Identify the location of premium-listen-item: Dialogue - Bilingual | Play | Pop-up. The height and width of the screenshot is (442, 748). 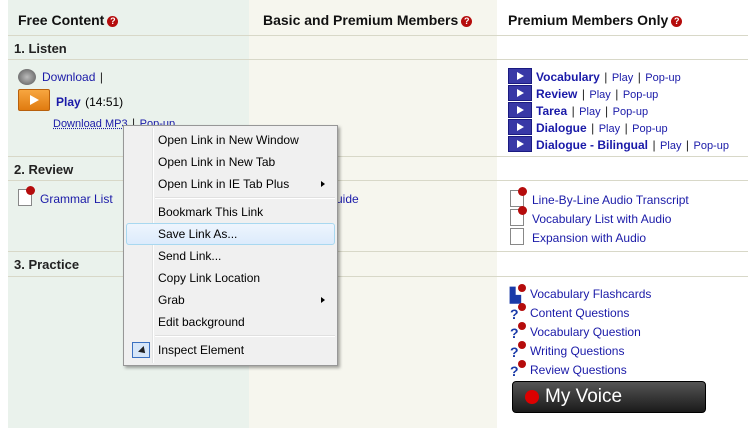
(618, 145).